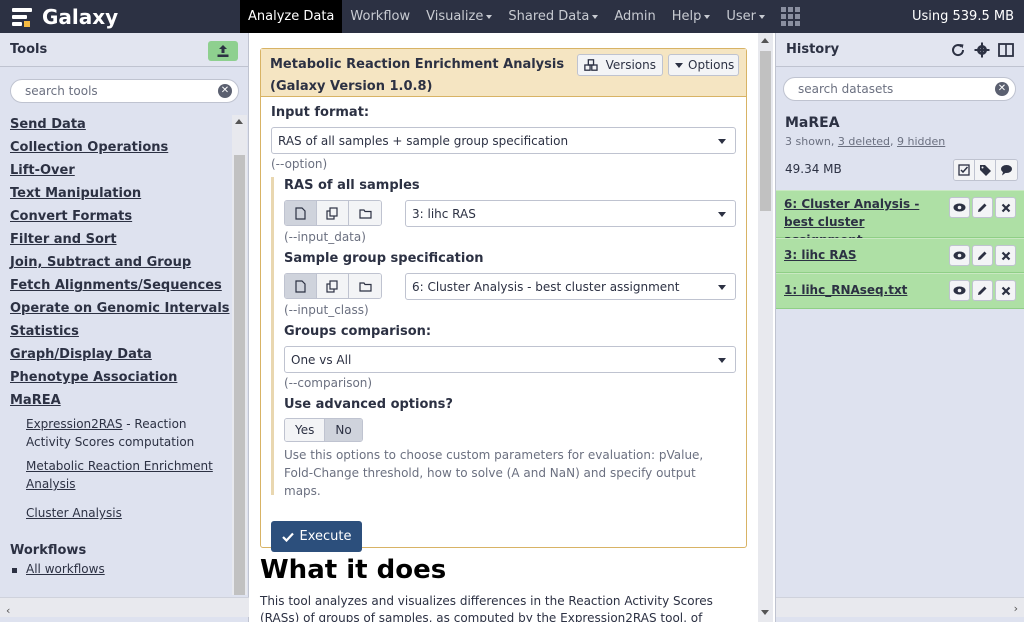 Image resolution: width=1024 pixels, height=622 pixels. I want to click on help-heading: What it does, so click(353, 570).